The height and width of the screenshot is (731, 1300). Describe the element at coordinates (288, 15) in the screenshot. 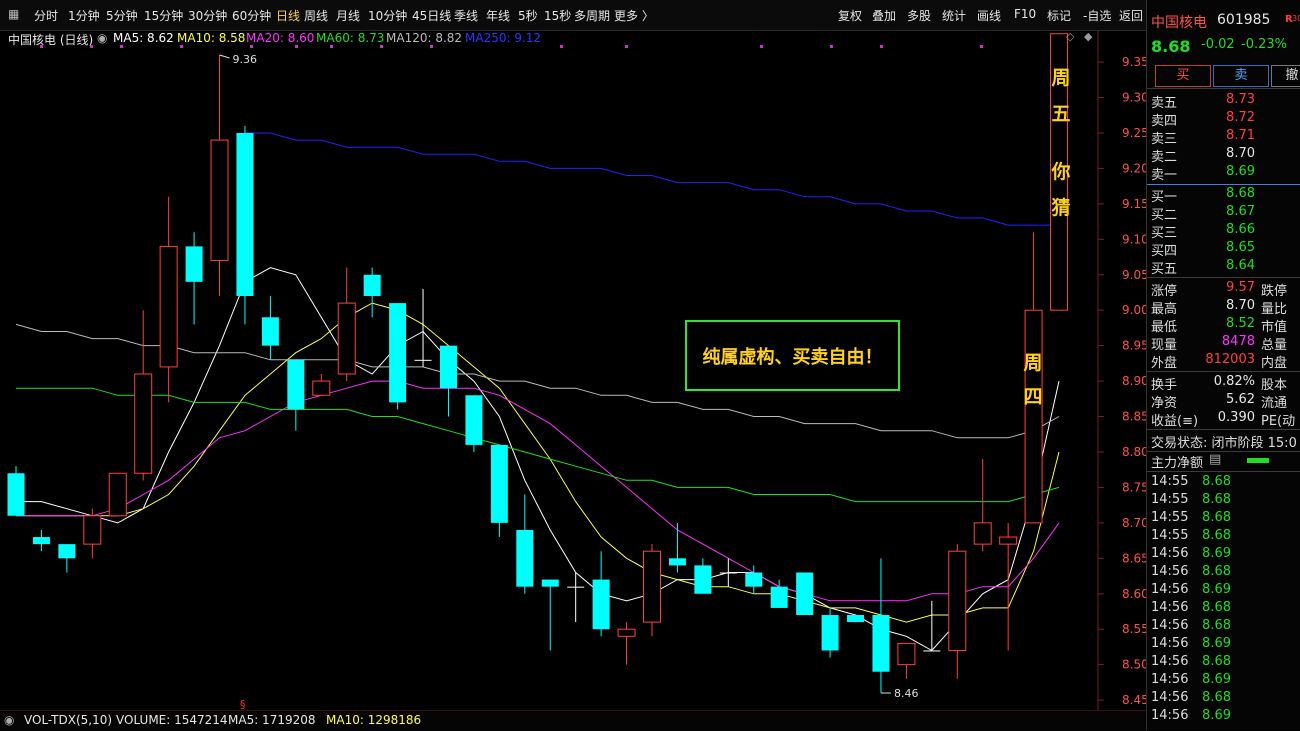

I see `period-tab: 日线` at that location.